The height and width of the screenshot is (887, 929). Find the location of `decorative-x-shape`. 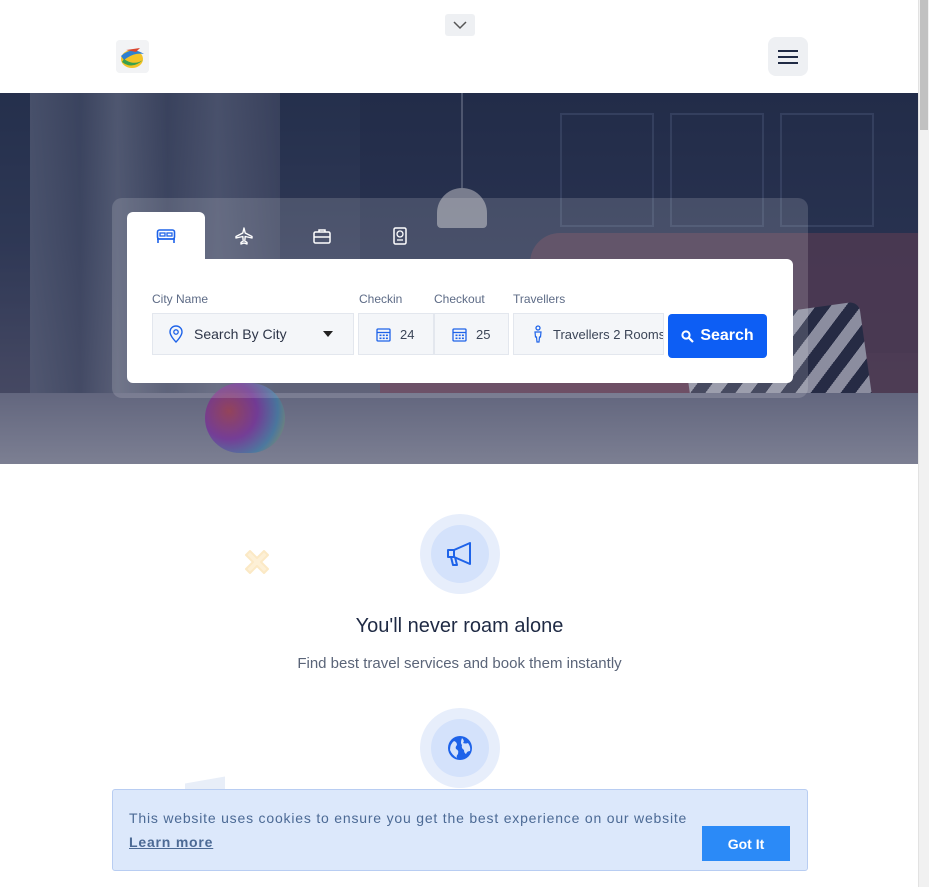

decorative-x-shape is located at coordinates (257, 562).